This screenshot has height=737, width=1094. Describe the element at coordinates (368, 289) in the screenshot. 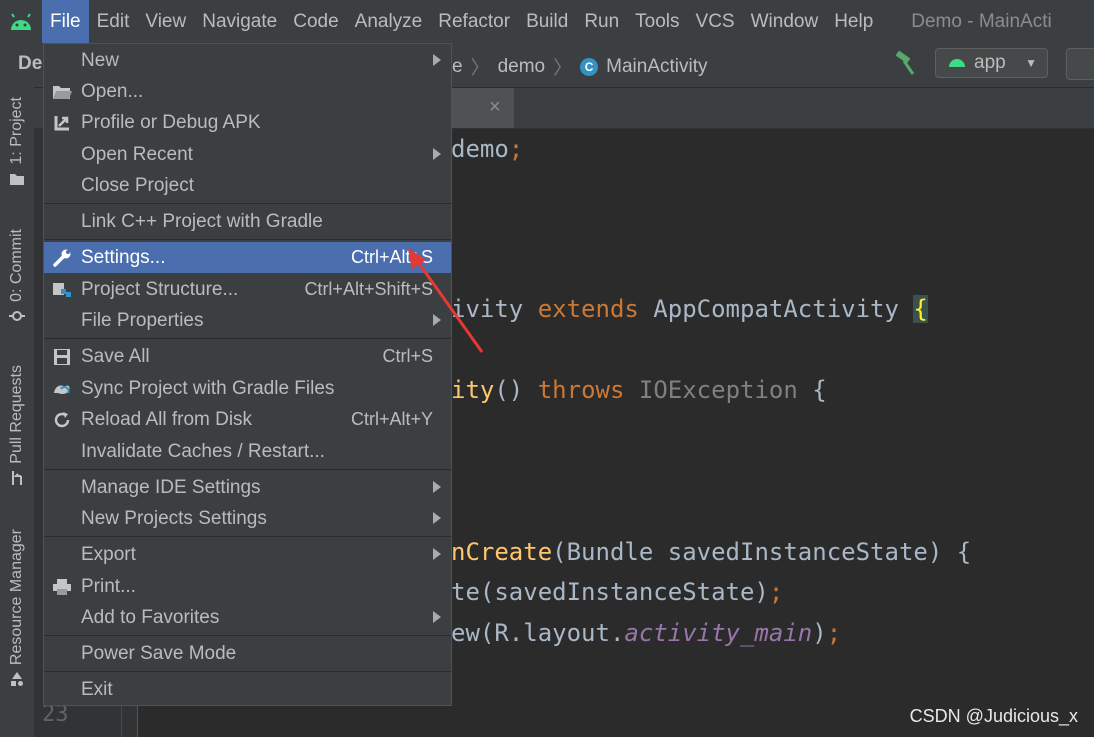

I see `menu-item-shortcut: Ctrl+Alt+Shift+S` at that location.